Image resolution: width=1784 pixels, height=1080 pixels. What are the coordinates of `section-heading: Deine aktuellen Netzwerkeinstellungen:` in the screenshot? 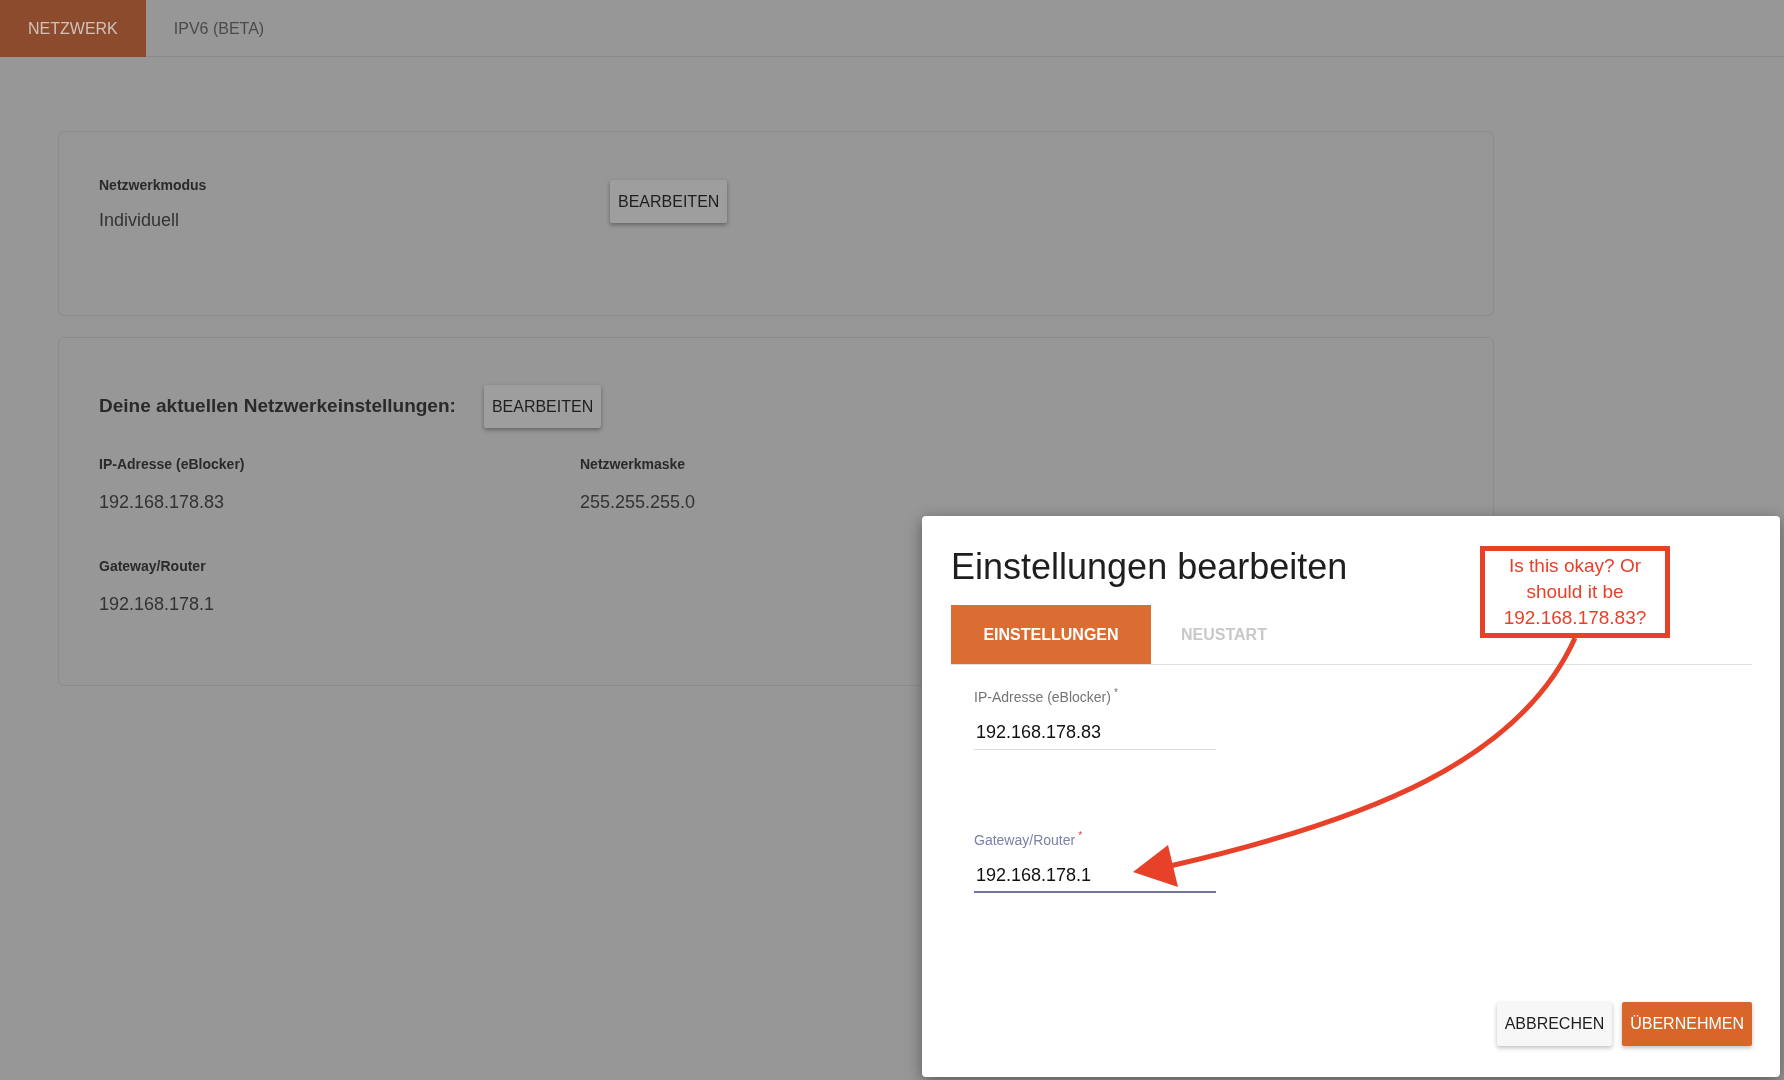 It's located at (277, 406).